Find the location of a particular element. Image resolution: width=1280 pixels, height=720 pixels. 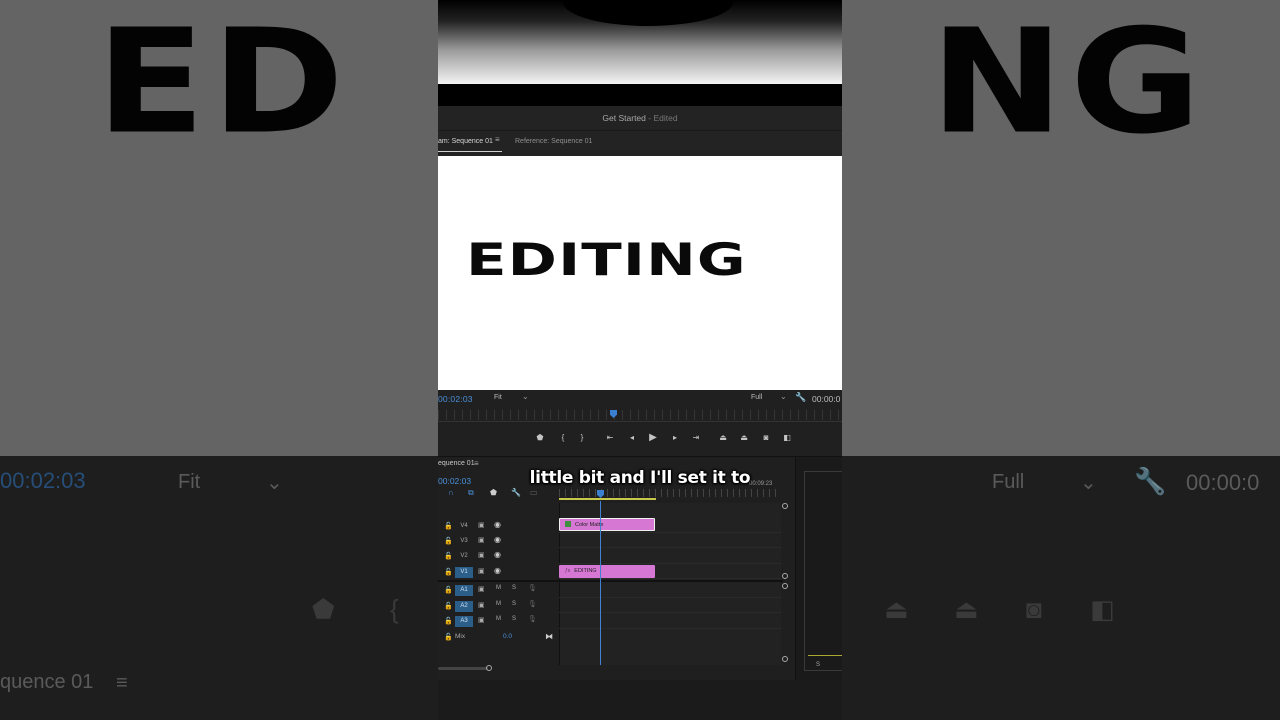

active-tab-underline is located at coordinates (470, 151).